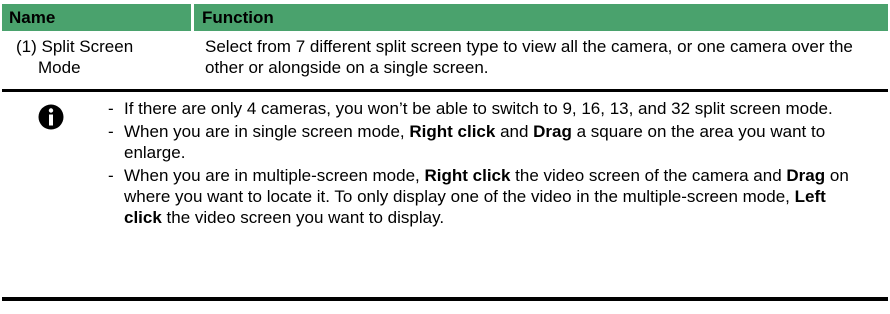 Image resolution: width=890 pixels, height=314 pixels. I want to click on note-text: When you are in multiple-screen mode,, so click(274, 175).